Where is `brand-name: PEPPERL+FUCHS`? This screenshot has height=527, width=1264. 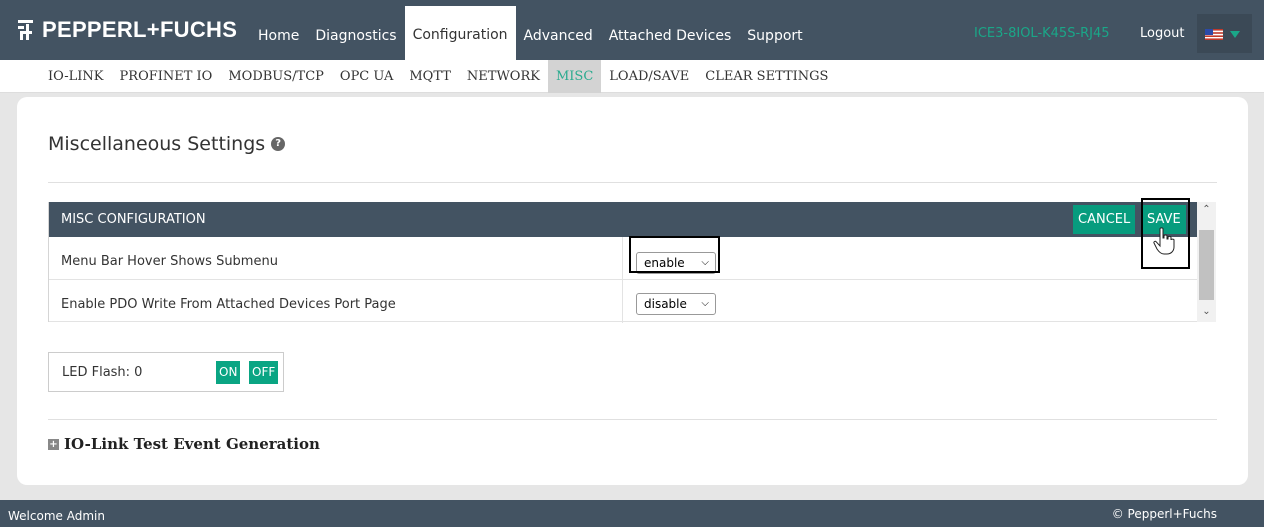
brand-name: PEPPERL+FUCHS is located at coordinates (140, 29).